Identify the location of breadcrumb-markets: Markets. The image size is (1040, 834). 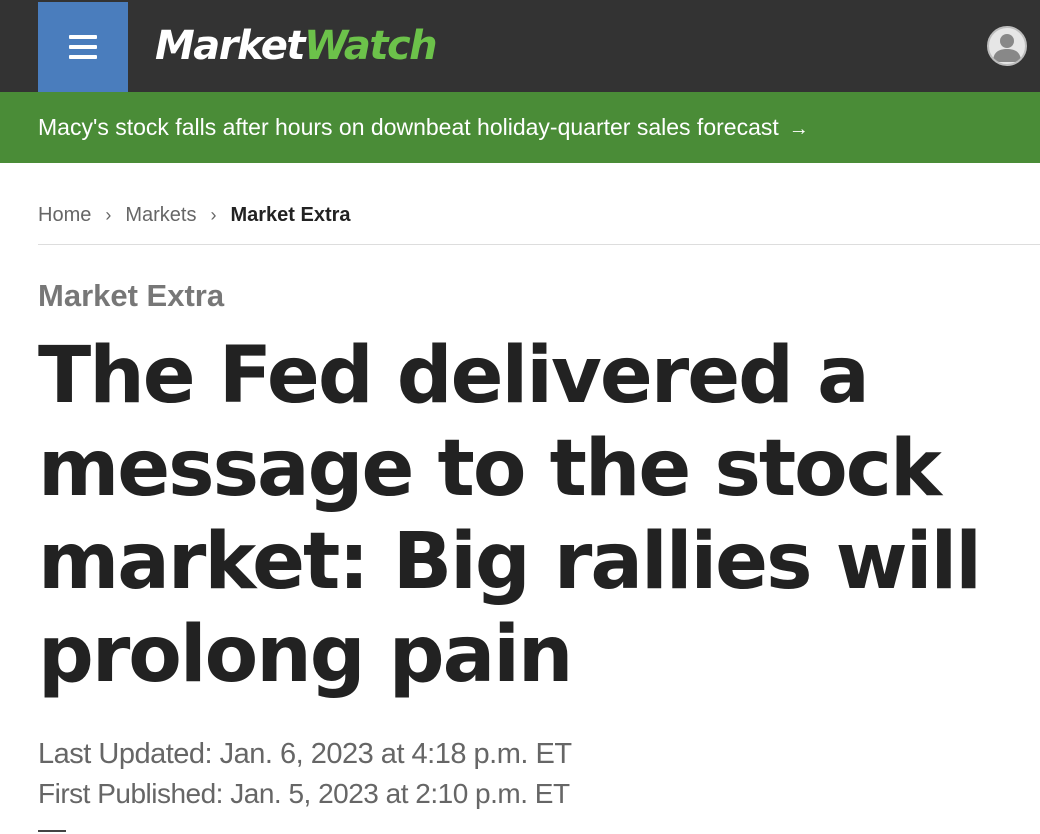
(160, 215).